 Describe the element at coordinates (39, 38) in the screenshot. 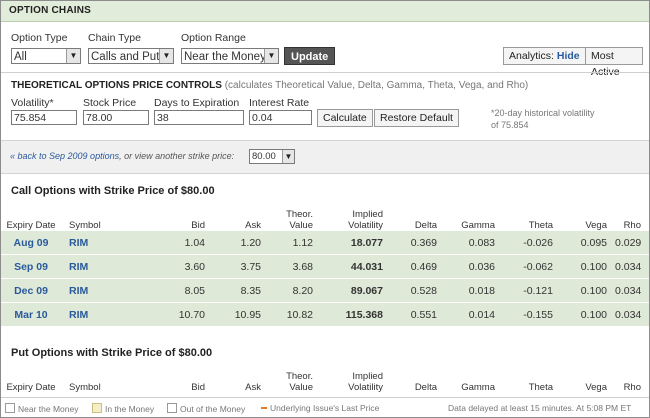

I see `option-type-label: Option Type` at that location.